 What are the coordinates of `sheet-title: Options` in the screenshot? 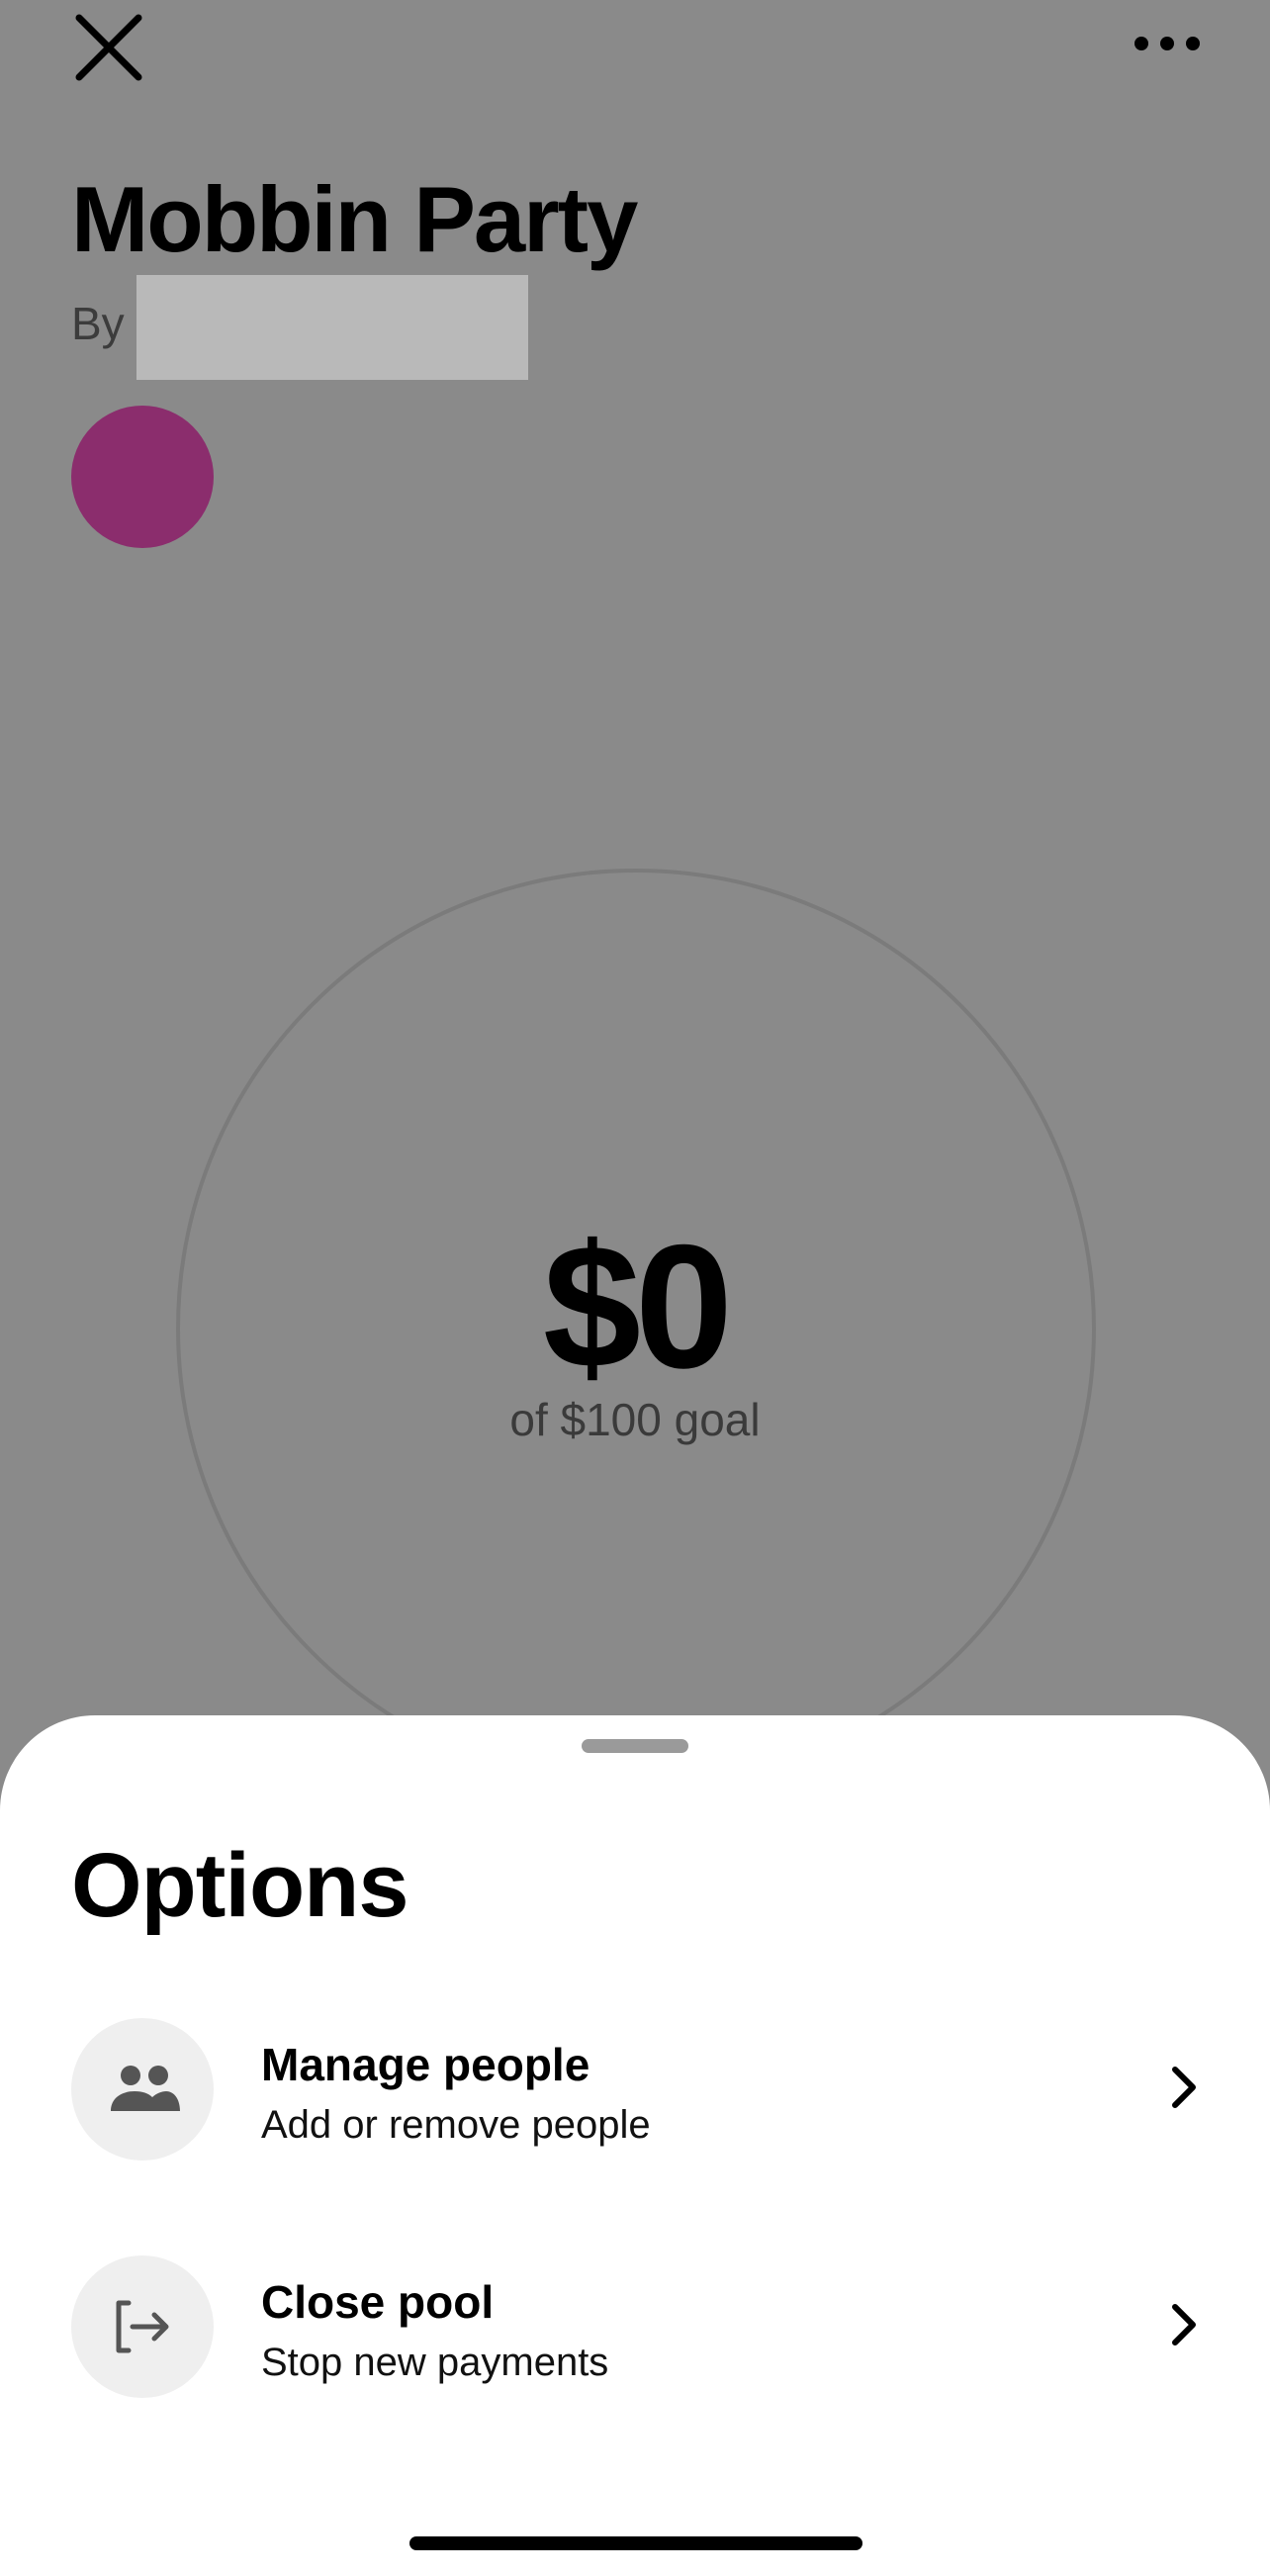 It's located at (240, 1886).